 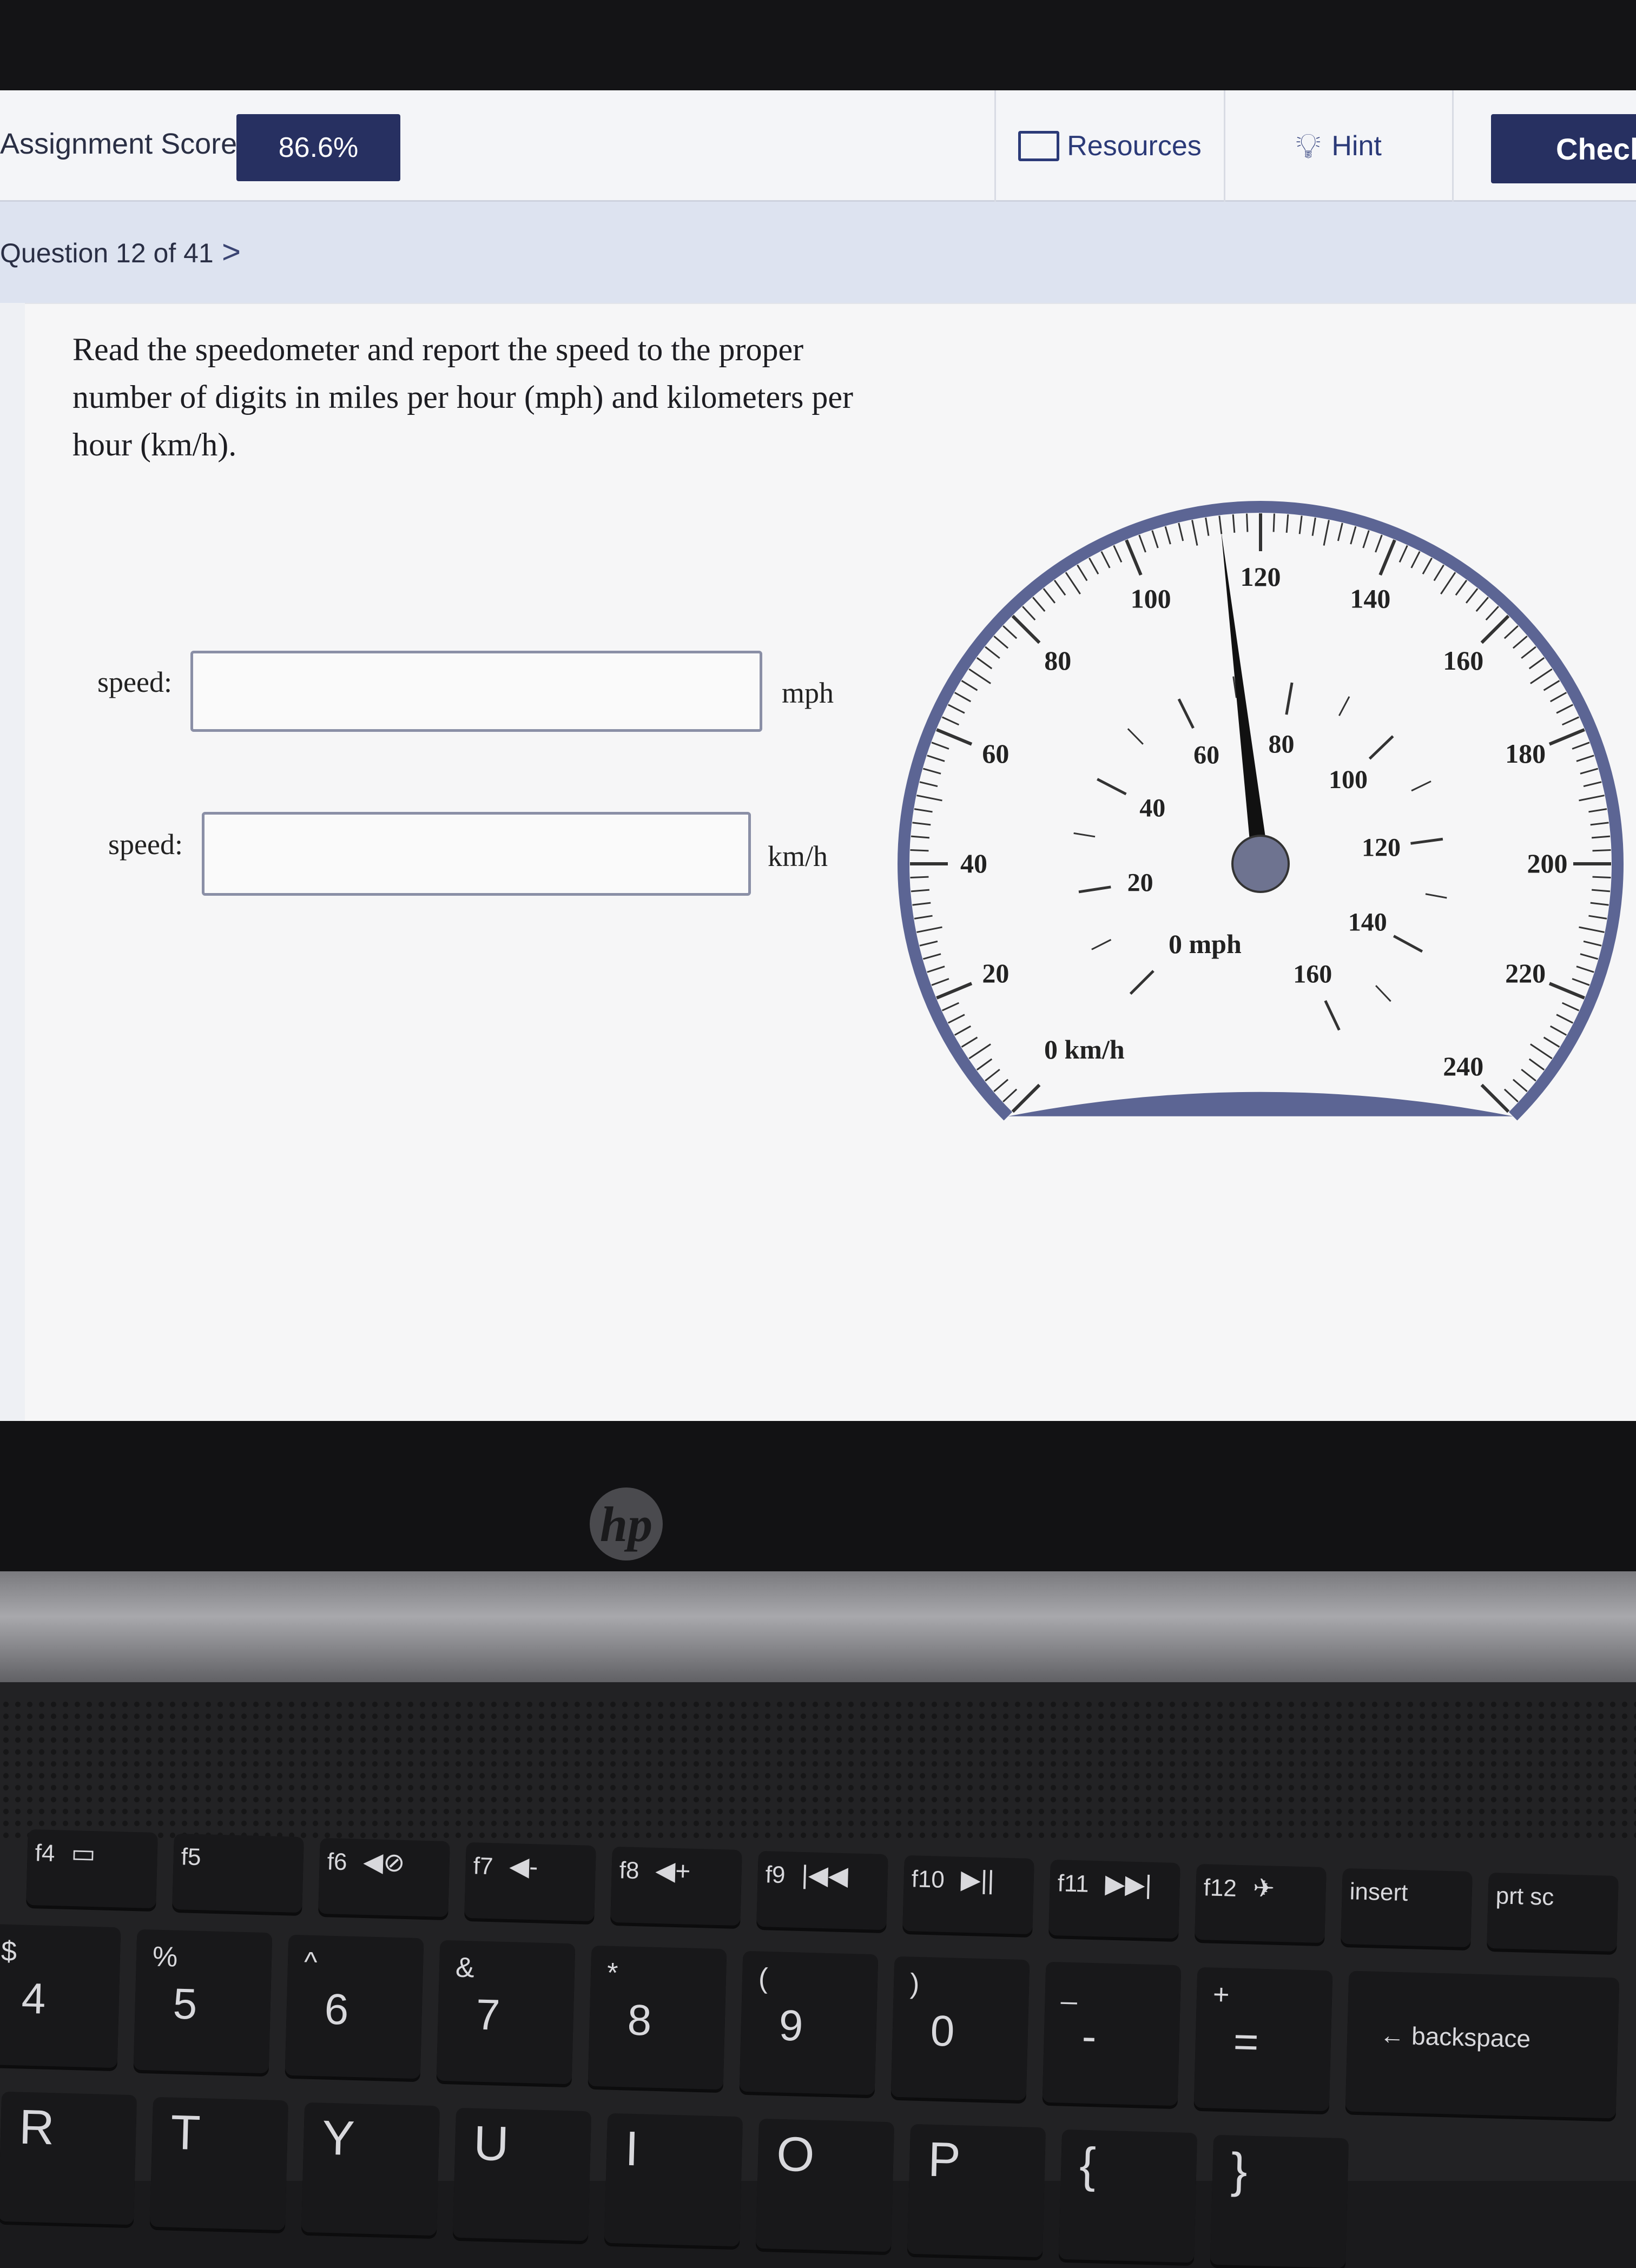 I want to click on key-=: + =, so click(x=1263, y=2039).